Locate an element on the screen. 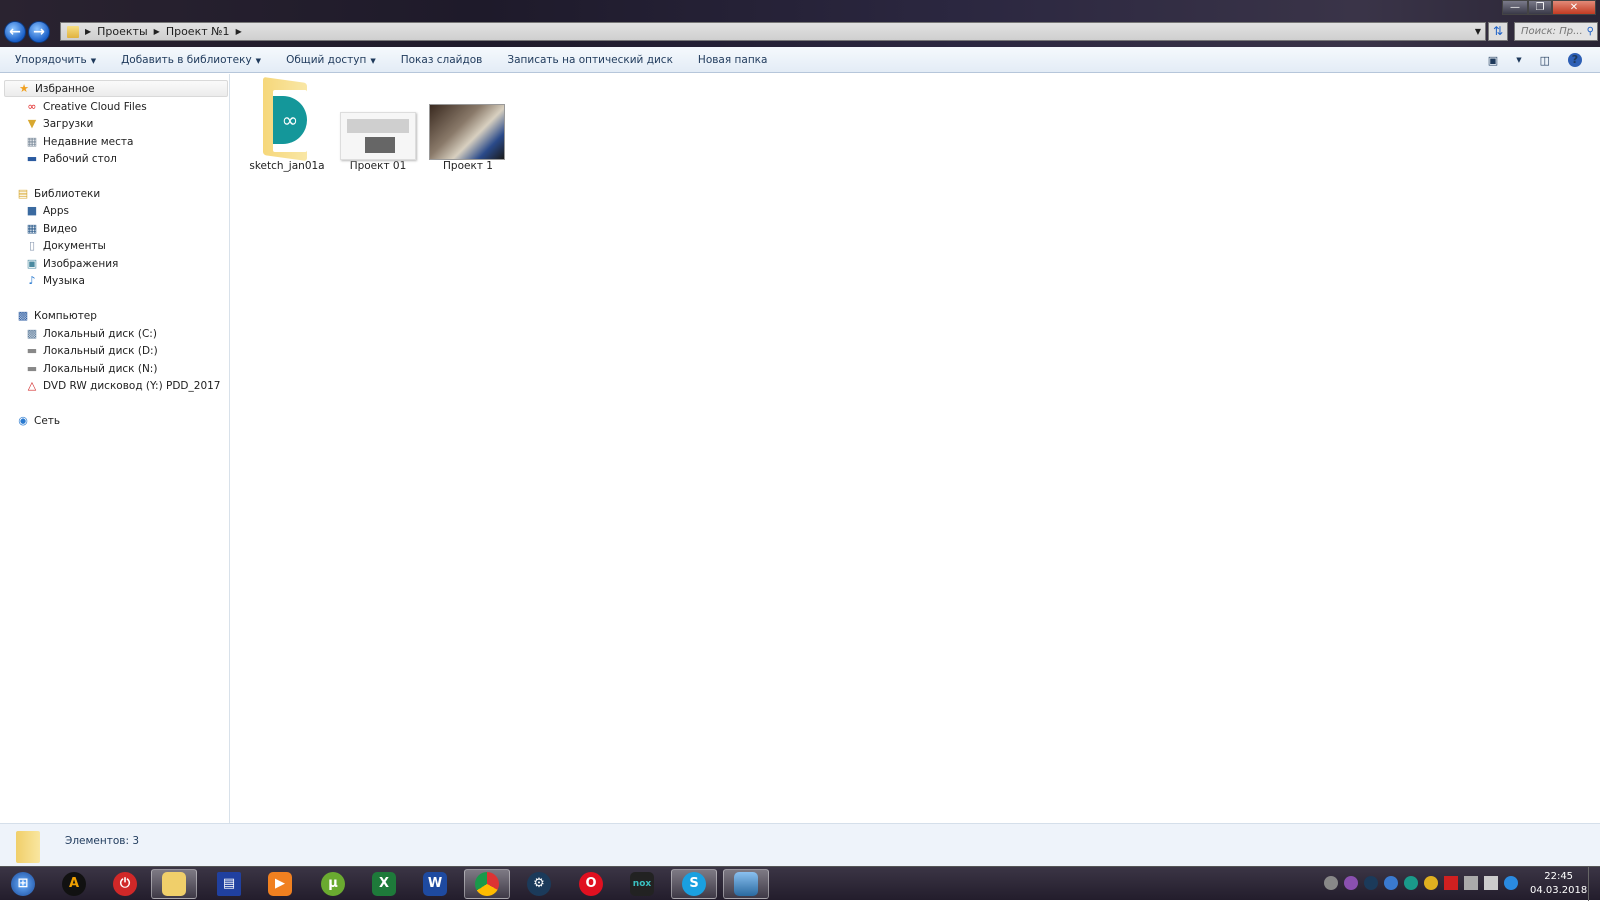  item-count: Элементов: 3 is located at coordinates (102, 841).